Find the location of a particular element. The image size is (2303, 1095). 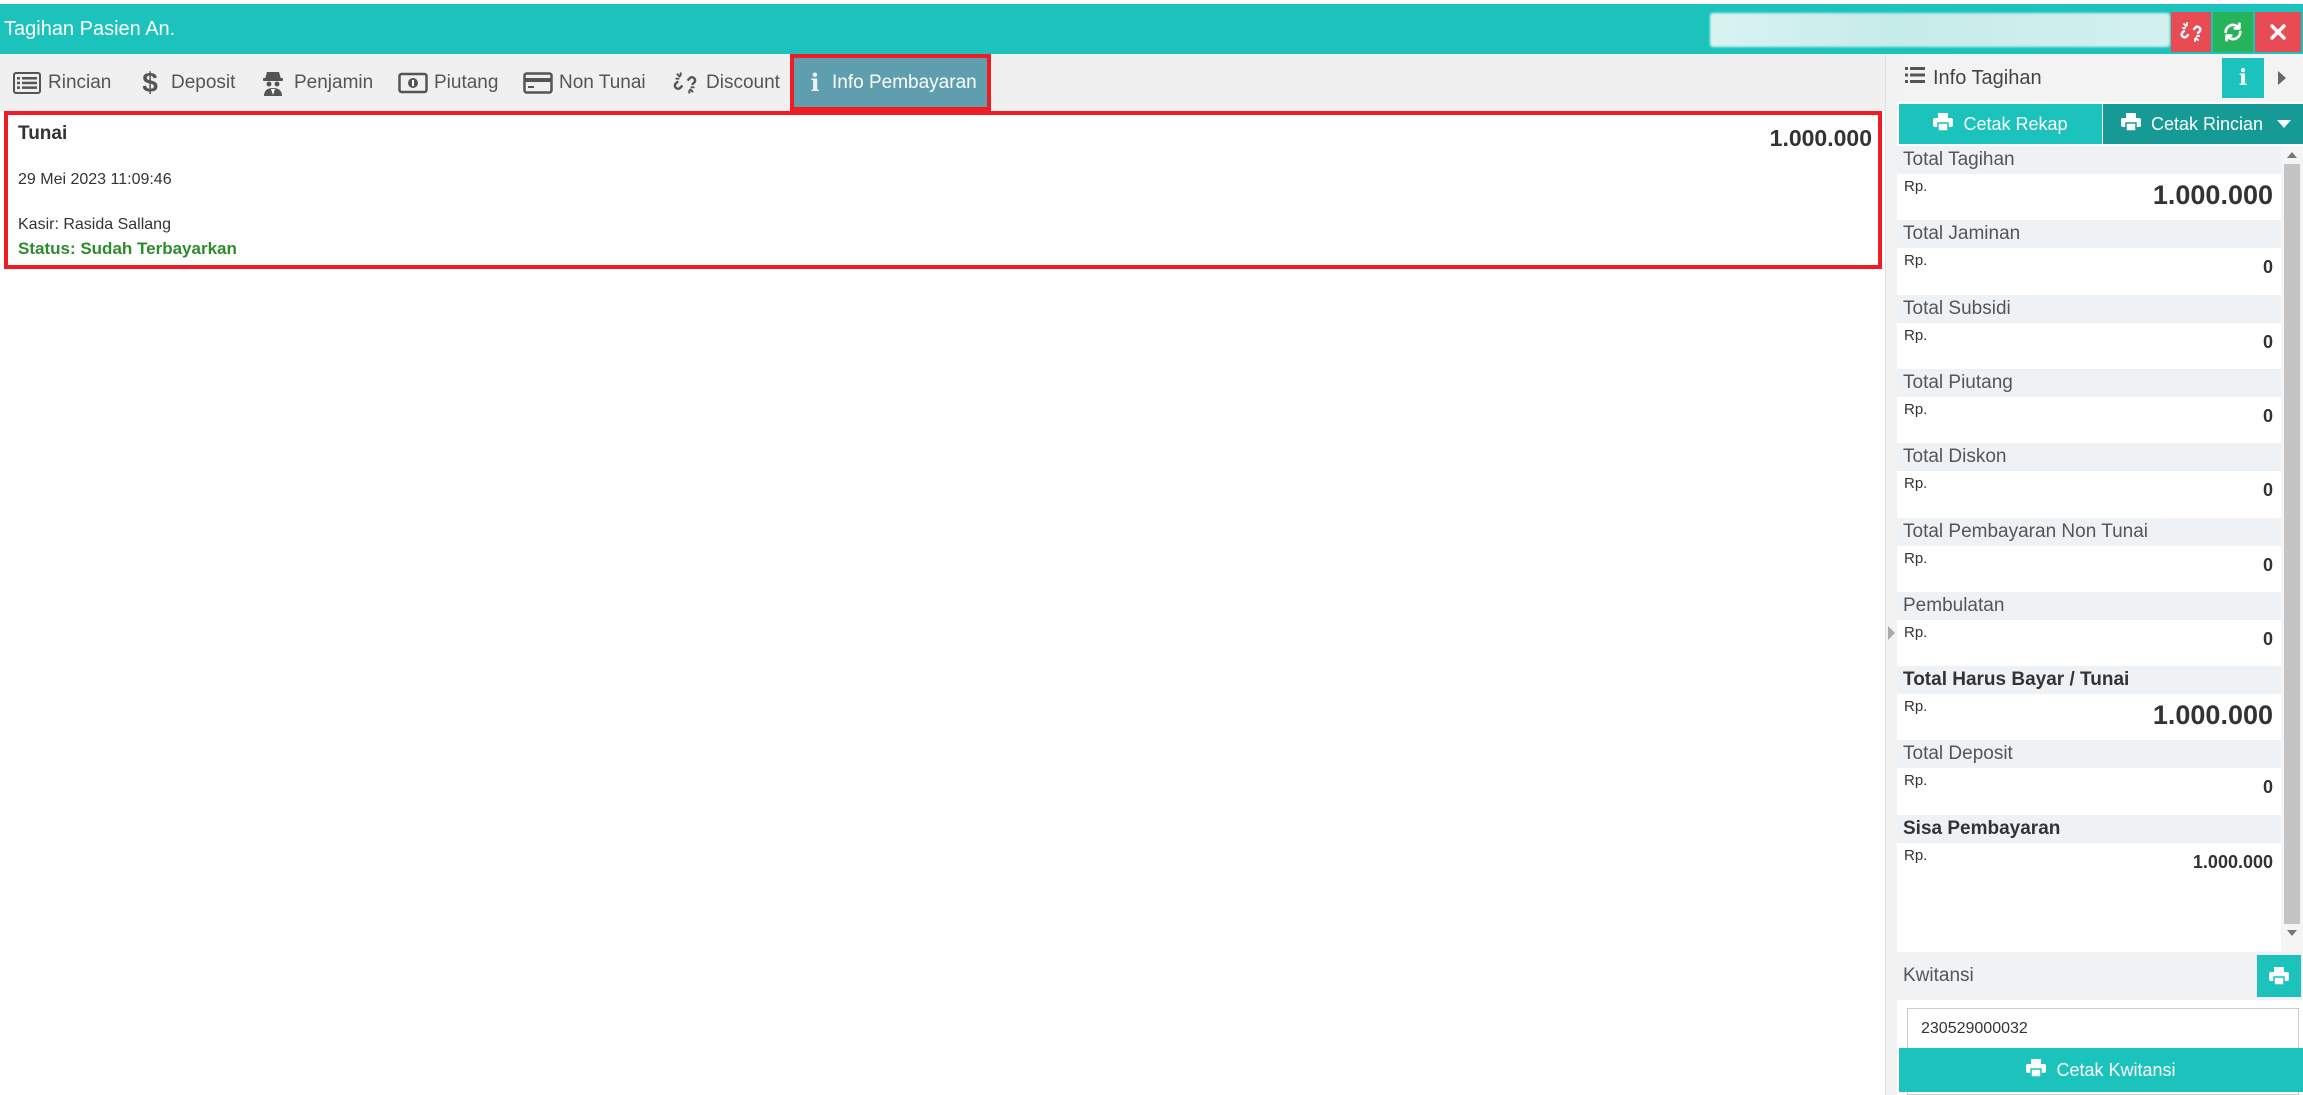

patient-name-redacted is located at coordinates (1940, 30).